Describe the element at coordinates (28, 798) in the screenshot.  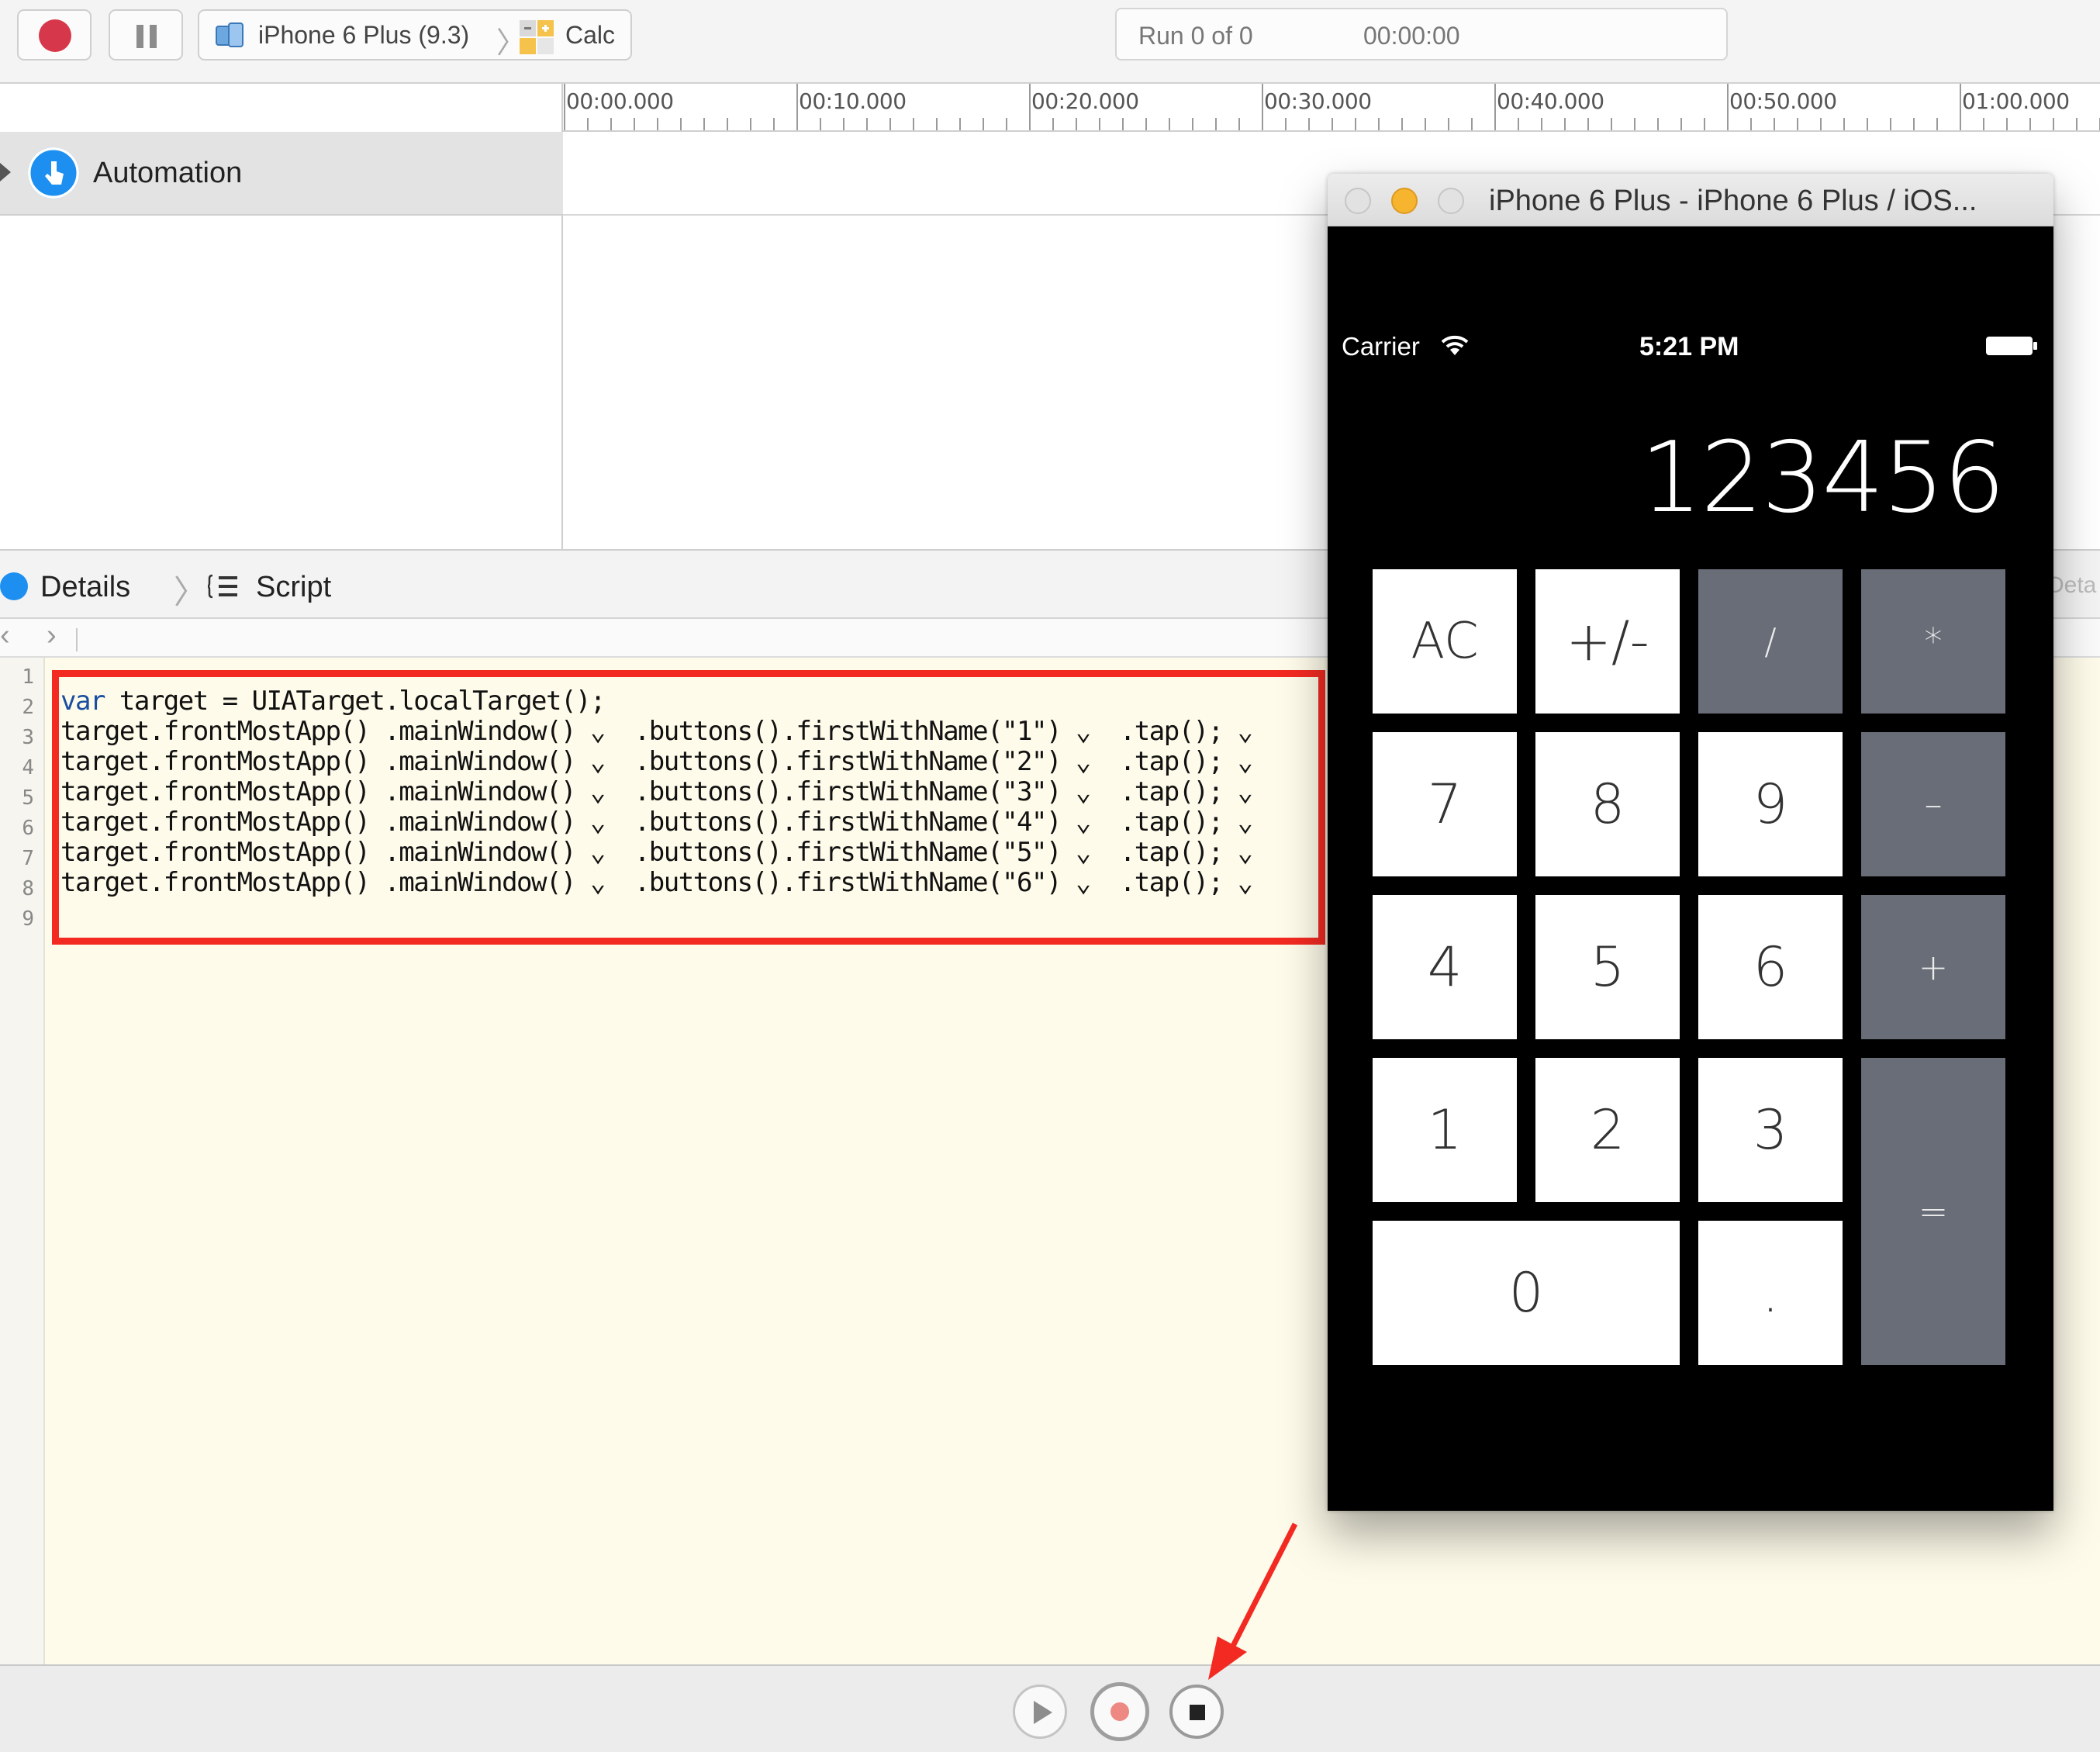
I see `line-number: 5` at that location.